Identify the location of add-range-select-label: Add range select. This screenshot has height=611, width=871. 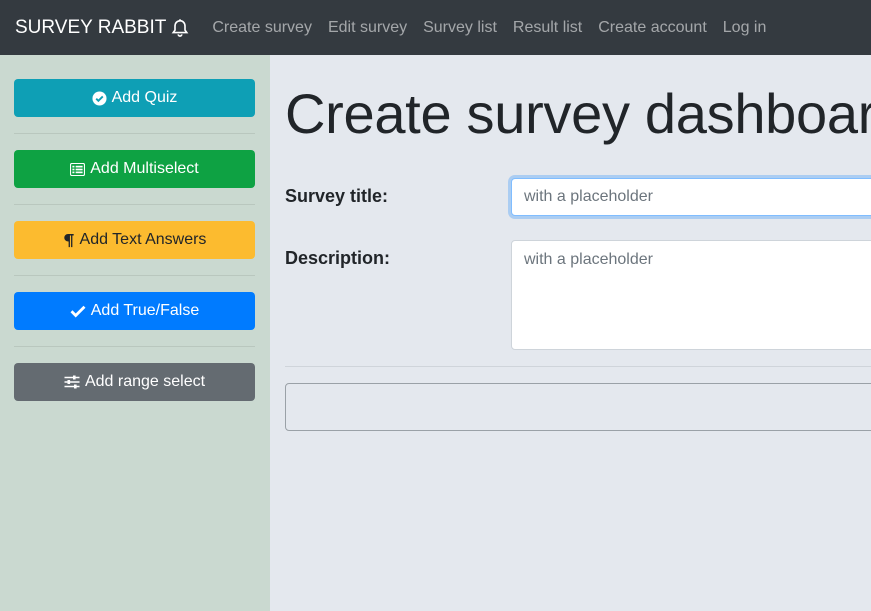
(145, 381).